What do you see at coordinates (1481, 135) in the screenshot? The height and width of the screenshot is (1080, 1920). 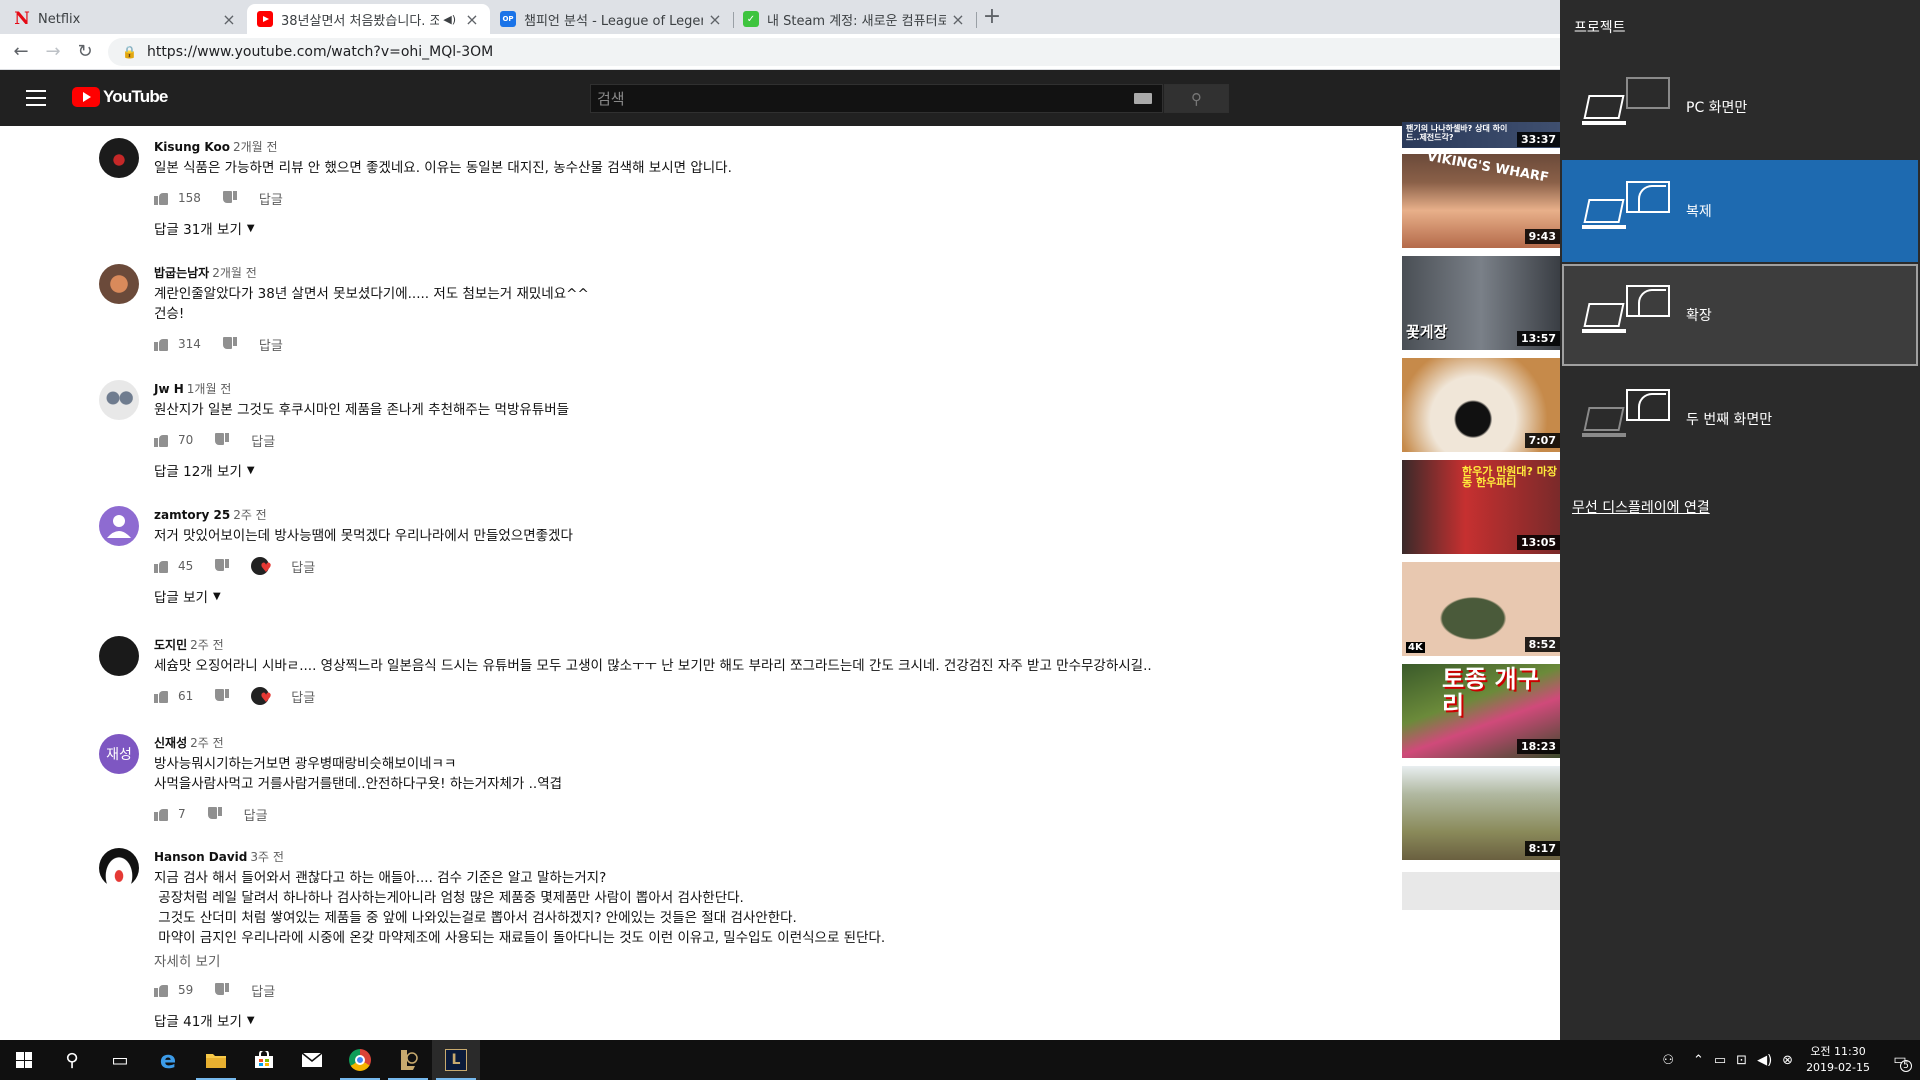 I see `video-thumbnail: 팬기의 나나하셀바? 상대 하이드..제전드각? 33:37` at bounding box center [1481, 135].